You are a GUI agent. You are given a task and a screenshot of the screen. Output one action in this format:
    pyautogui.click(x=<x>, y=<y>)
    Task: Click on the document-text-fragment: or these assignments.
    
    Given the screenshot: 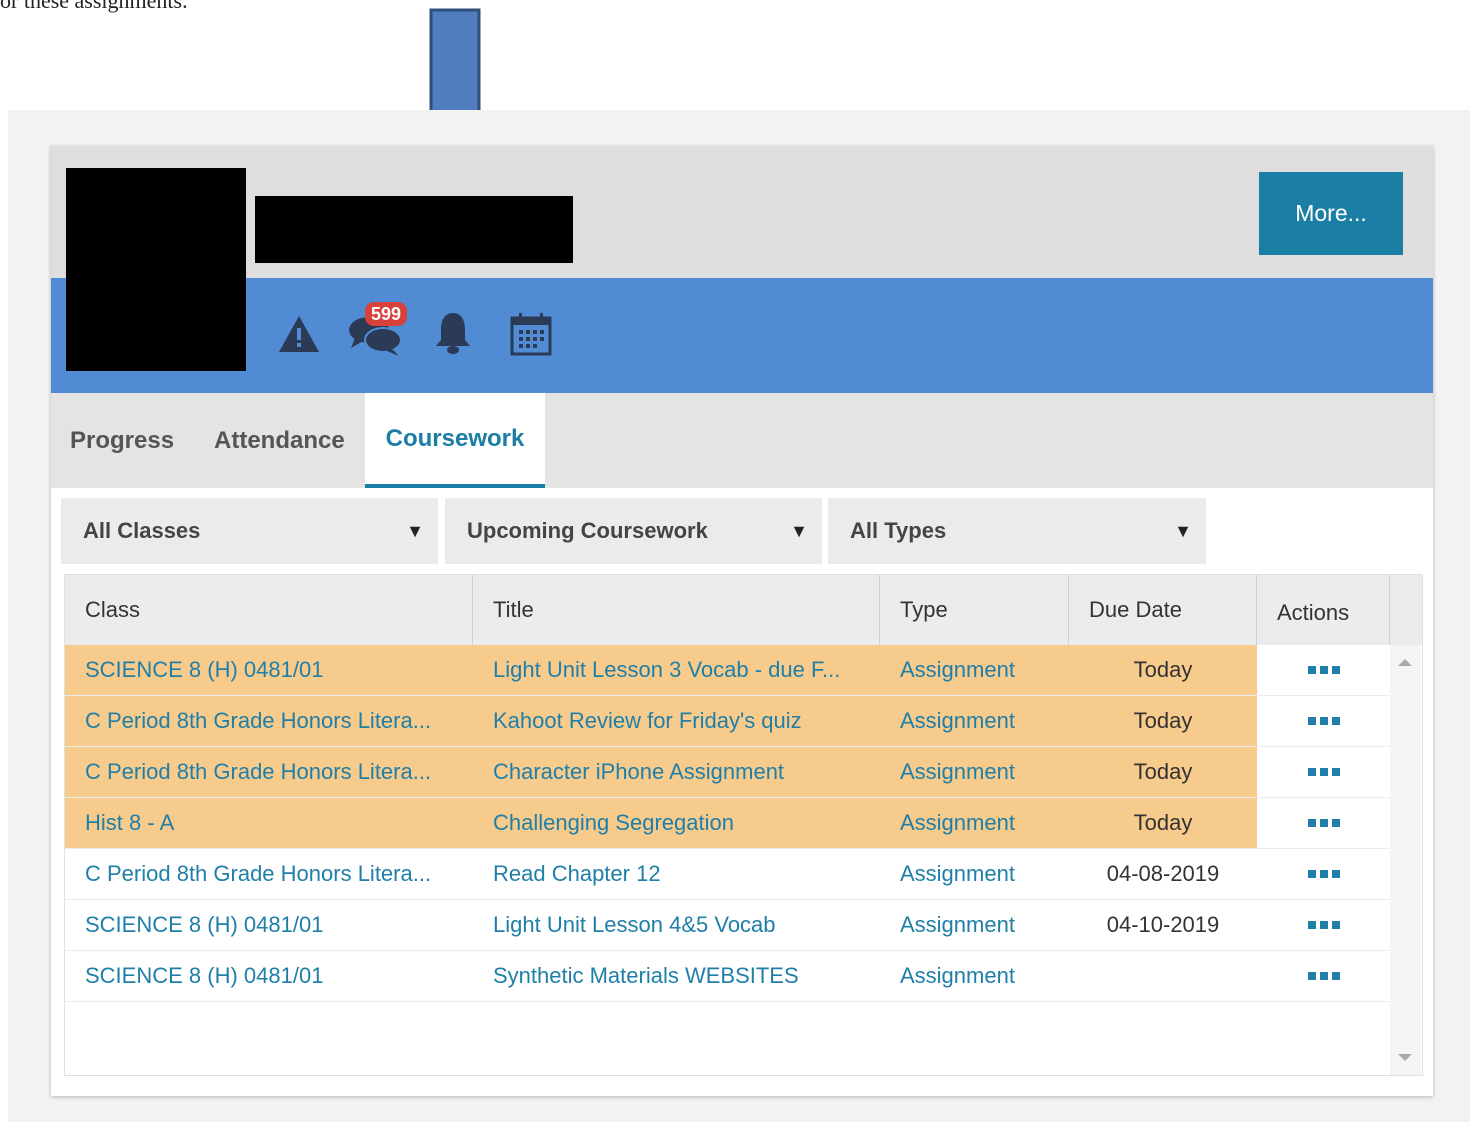 What is the action you would take?
    pyautogui.click(x=94, y=6)
    